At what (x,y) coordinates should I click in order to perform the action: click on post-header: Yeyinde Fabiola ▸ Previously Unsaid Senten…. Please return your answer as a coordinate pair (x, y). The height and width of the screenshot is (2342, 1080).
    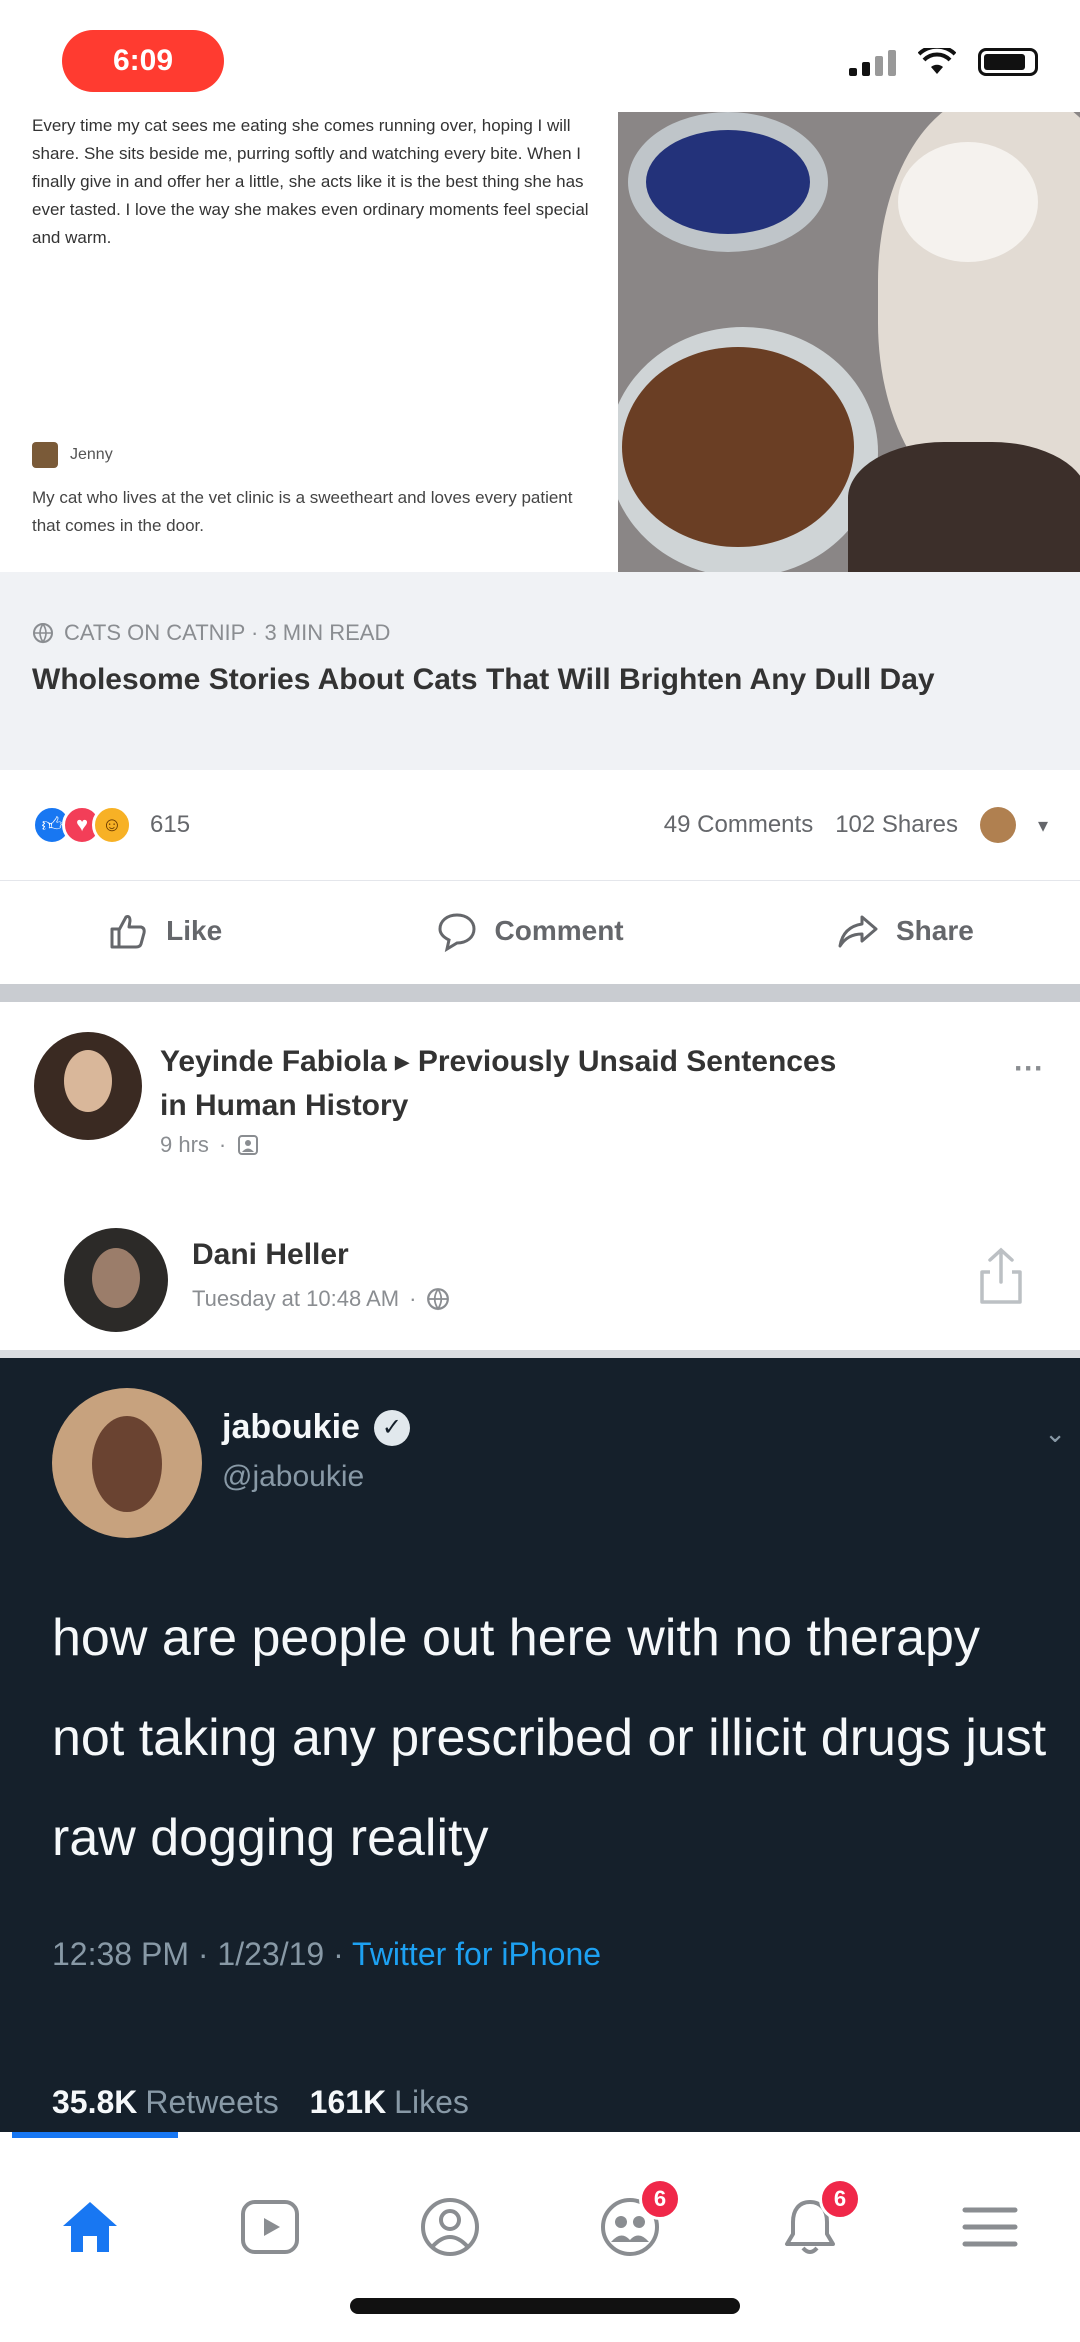
    Looking at the image, I should click on (540, 1102).